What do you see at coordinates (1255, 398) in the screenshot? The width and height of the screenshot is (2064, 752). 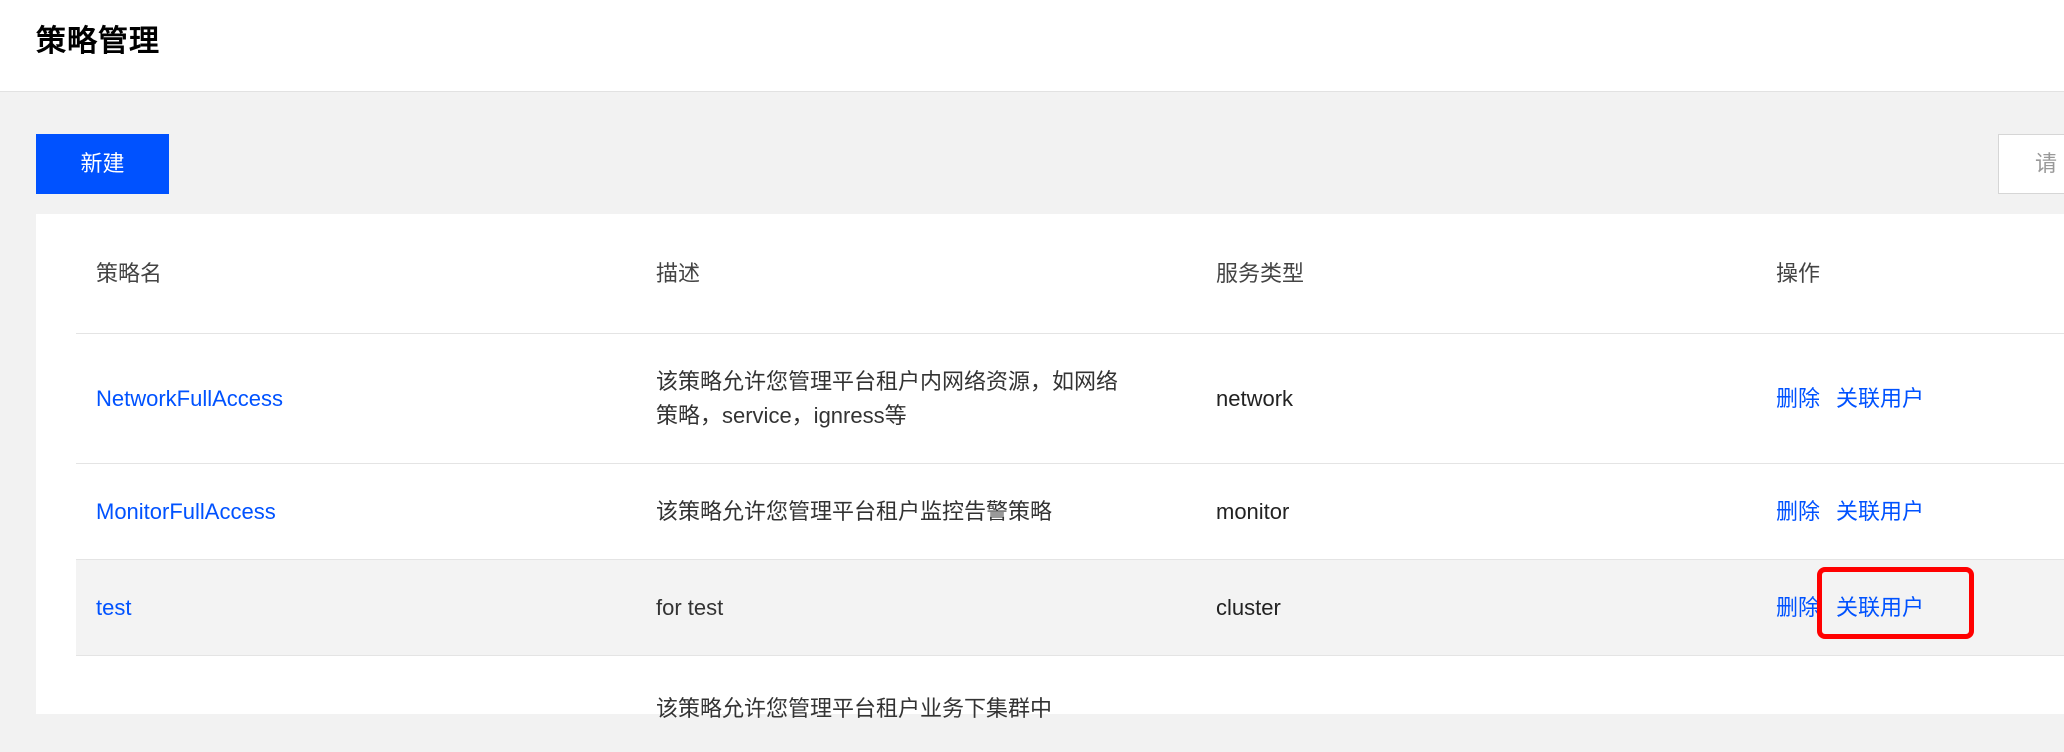 I see `policy-service-type: network` at bounding box center [1255, 398].